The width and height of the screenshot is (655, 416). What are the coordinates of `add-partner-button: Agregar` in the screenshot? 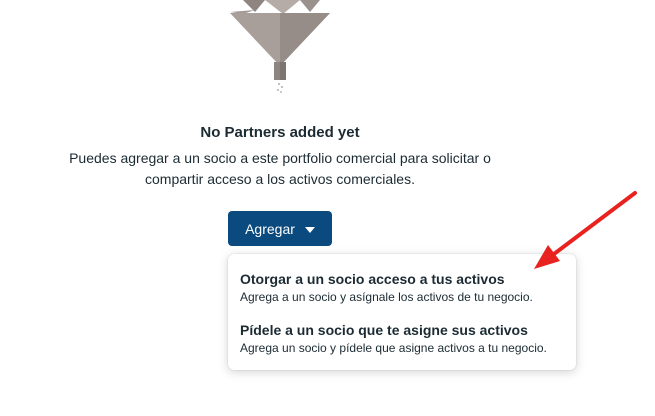 It's located at (280, 228).